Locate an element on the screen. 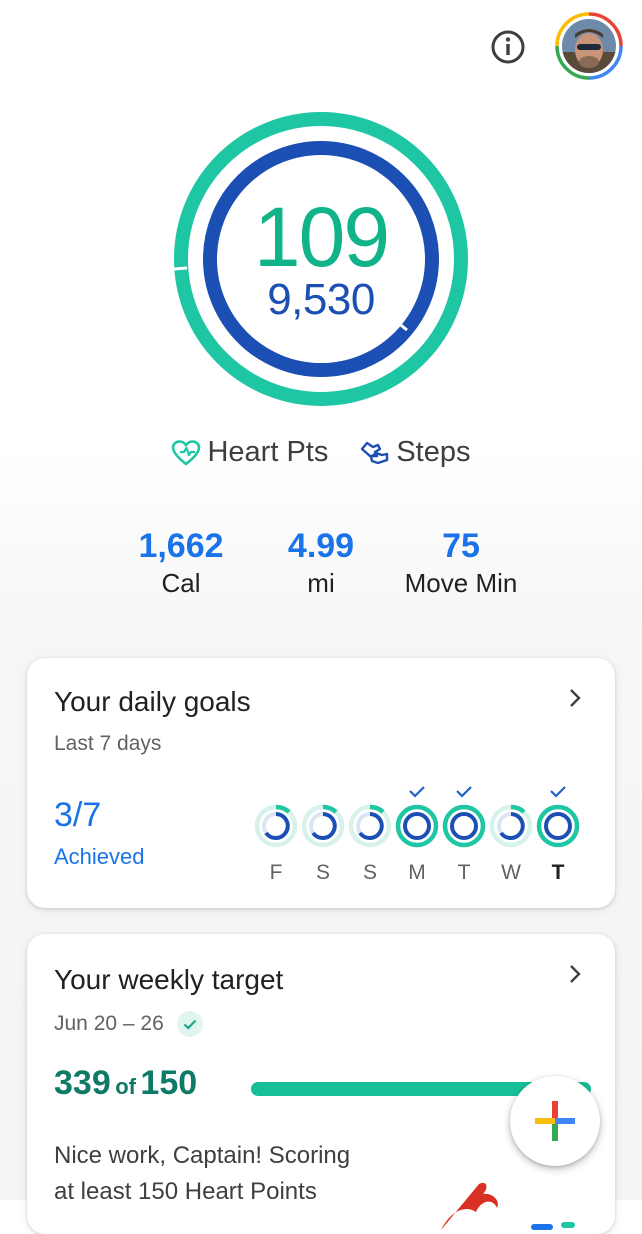  celebration-illustration is located at coordinates (508, 1206).